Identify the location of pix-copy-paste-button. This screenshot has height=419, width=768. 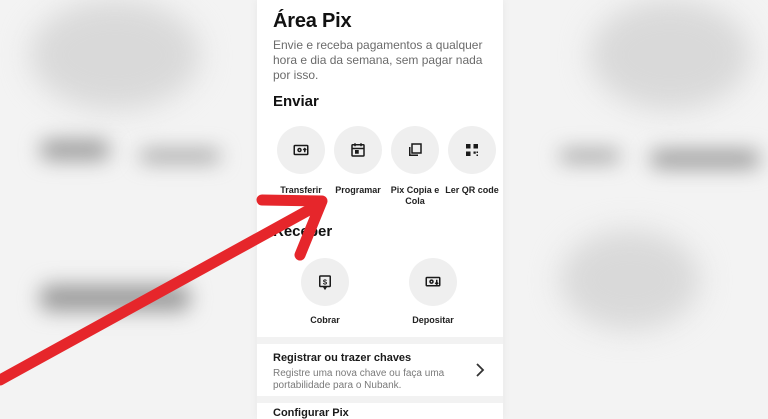
(415, 150).